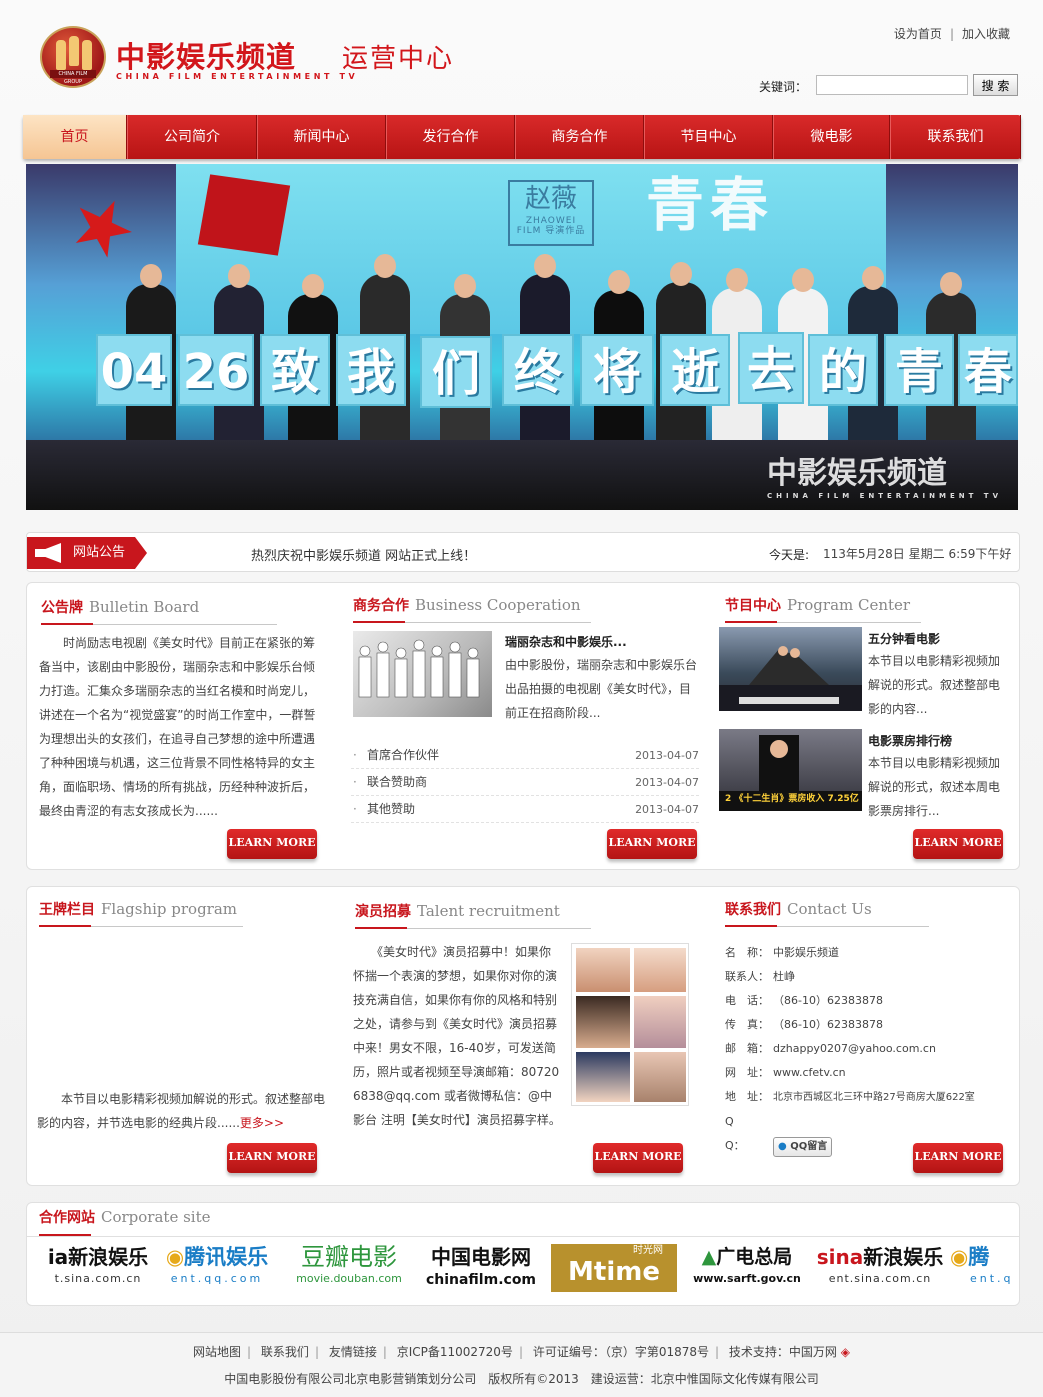 The height and width of the screenshot is (1397, 1043). I want to click on section-title-cn: 公告牌, so click(62, 608).